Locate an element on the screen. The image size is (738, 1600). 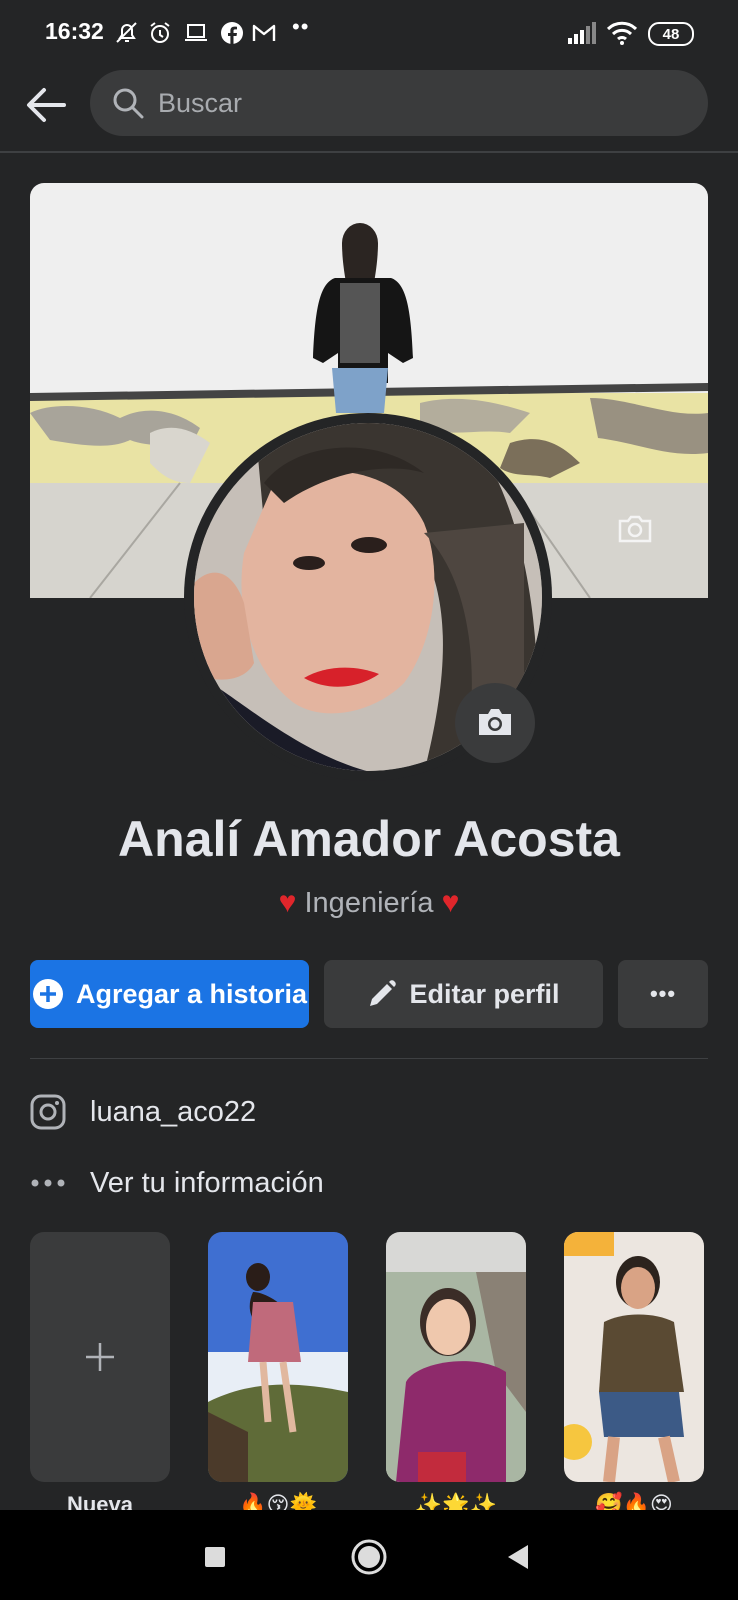
search-icon is located at coordinates (128, 103).